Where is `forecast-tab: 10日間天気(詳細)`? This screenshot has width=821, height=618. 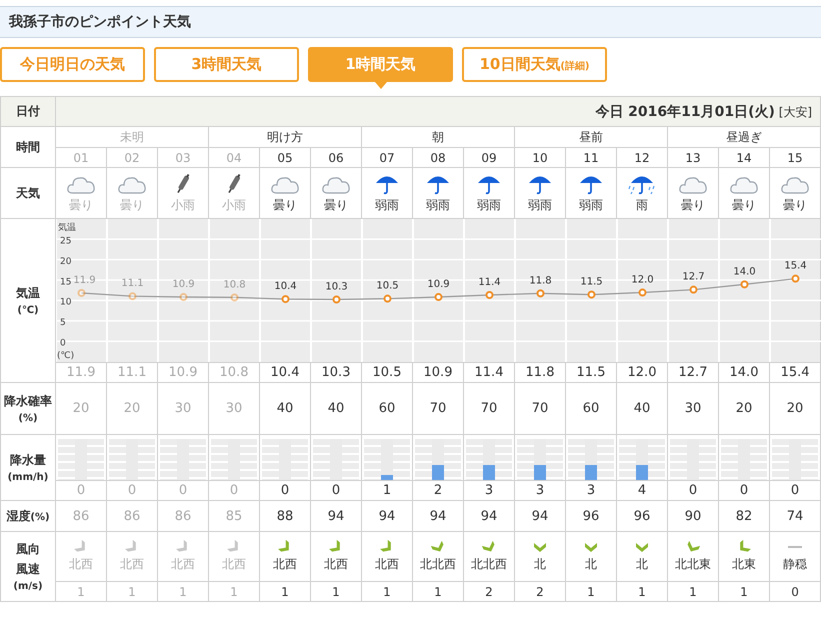
forecast-tab: 10日間天気(詳細) is located at coordinates (534, 64).